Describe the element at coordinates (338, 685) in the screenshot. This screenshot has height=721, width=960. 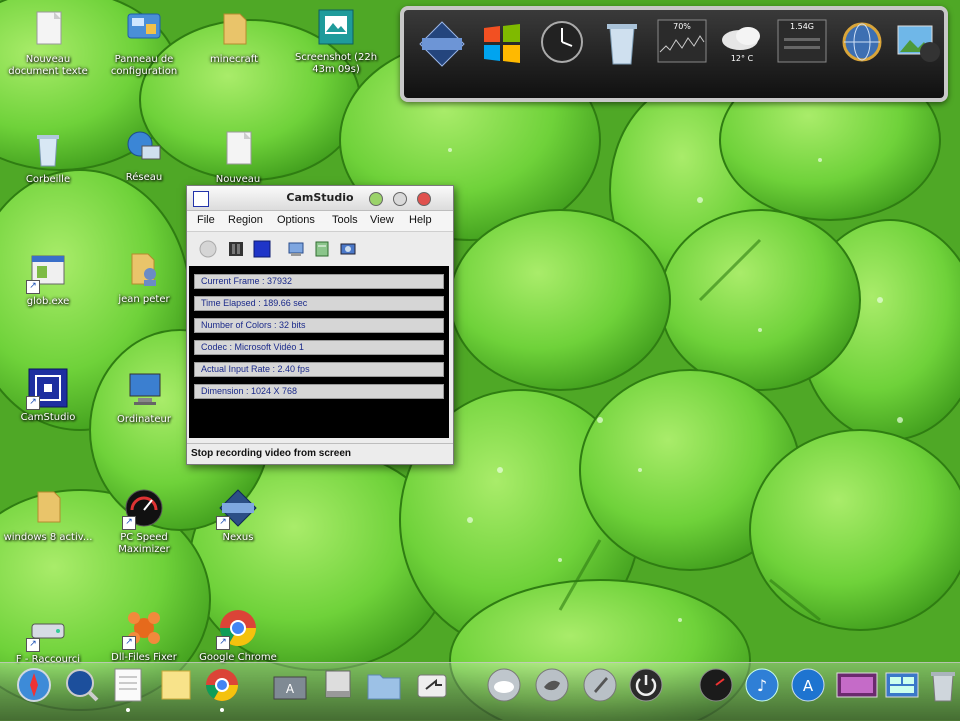
I see `finder-drive-icon` at that location.